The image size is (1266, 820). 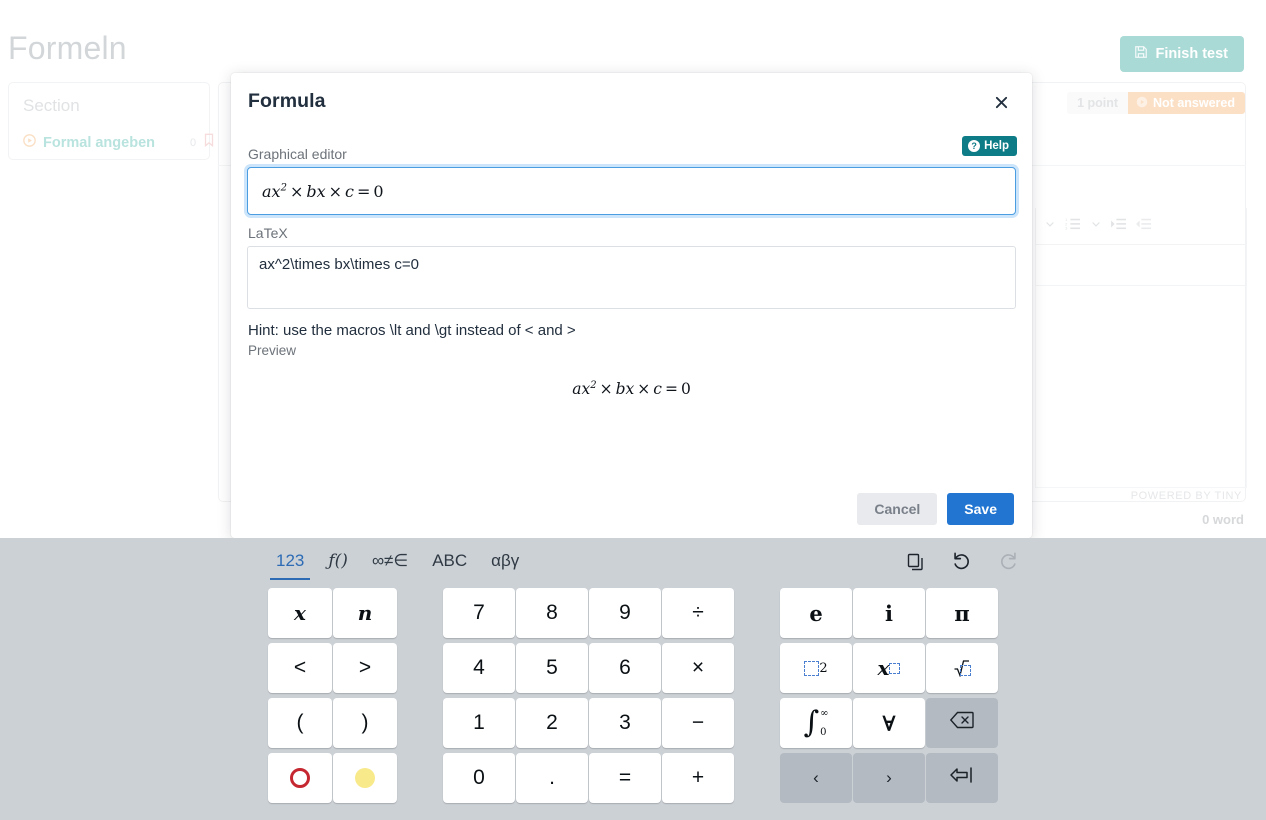 What do you see at coordinates (479, 668) in the screenshot?
I see `key-4: 4` at bounding box center [479, 668].